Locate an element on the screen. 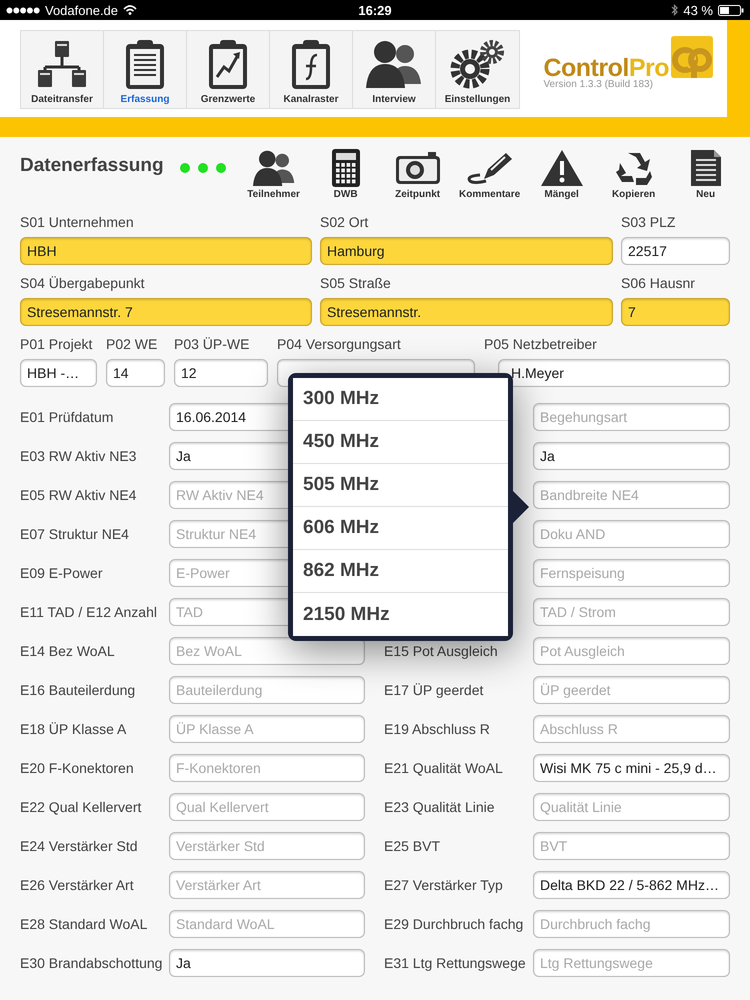 This screenshot has height=1000, width=750. field-label: P04 Versorgungsart is located at coordinates (339, 344).